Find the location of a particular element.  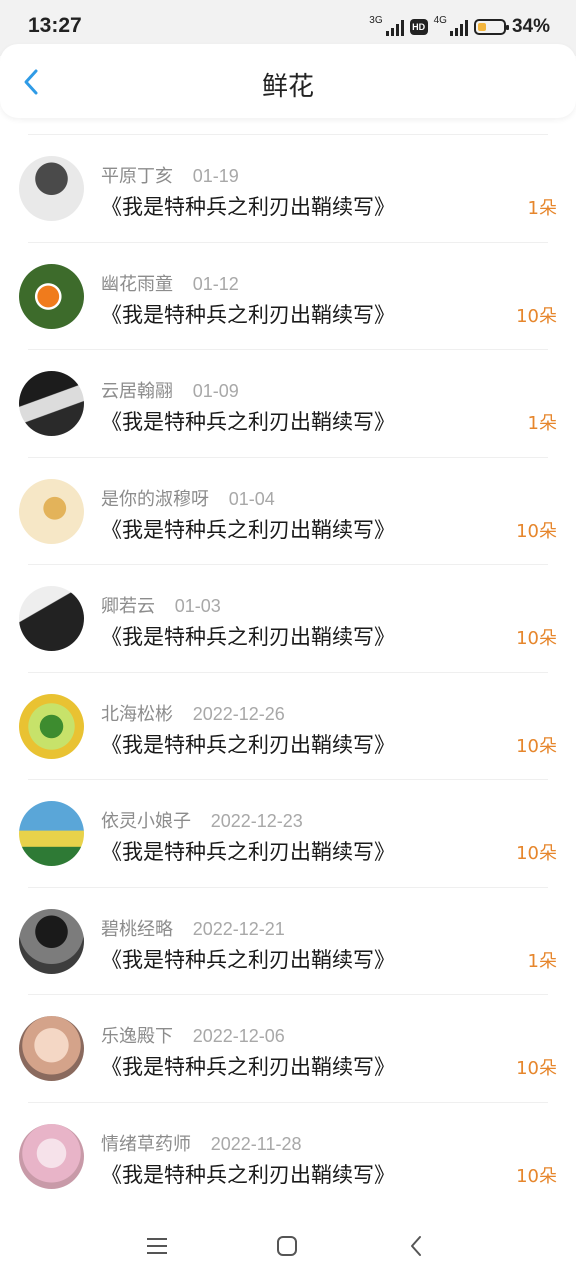

user-name: 卿若云 is located at coordinates (128, 606).